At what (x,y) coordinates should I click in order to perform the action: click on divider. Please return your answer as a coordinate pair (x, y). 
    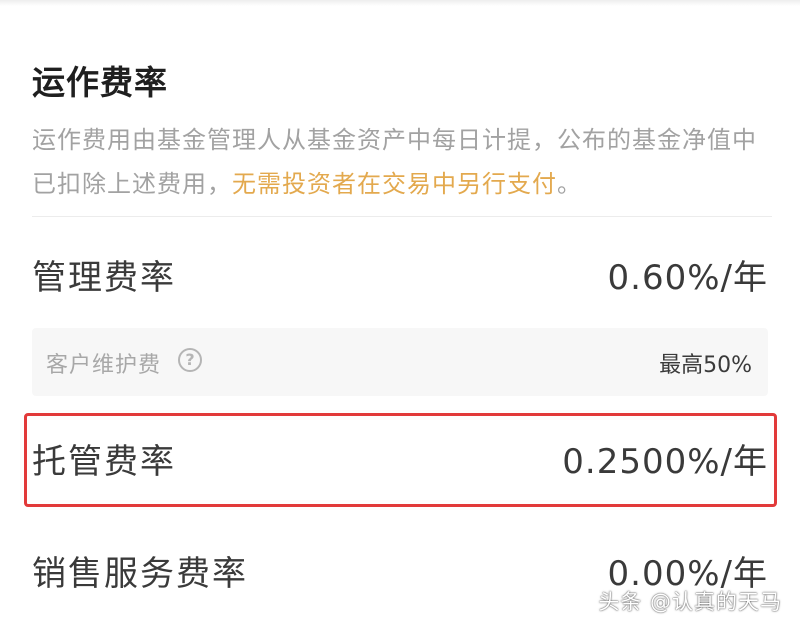
    Looking at the image, I should click on (402, 216).